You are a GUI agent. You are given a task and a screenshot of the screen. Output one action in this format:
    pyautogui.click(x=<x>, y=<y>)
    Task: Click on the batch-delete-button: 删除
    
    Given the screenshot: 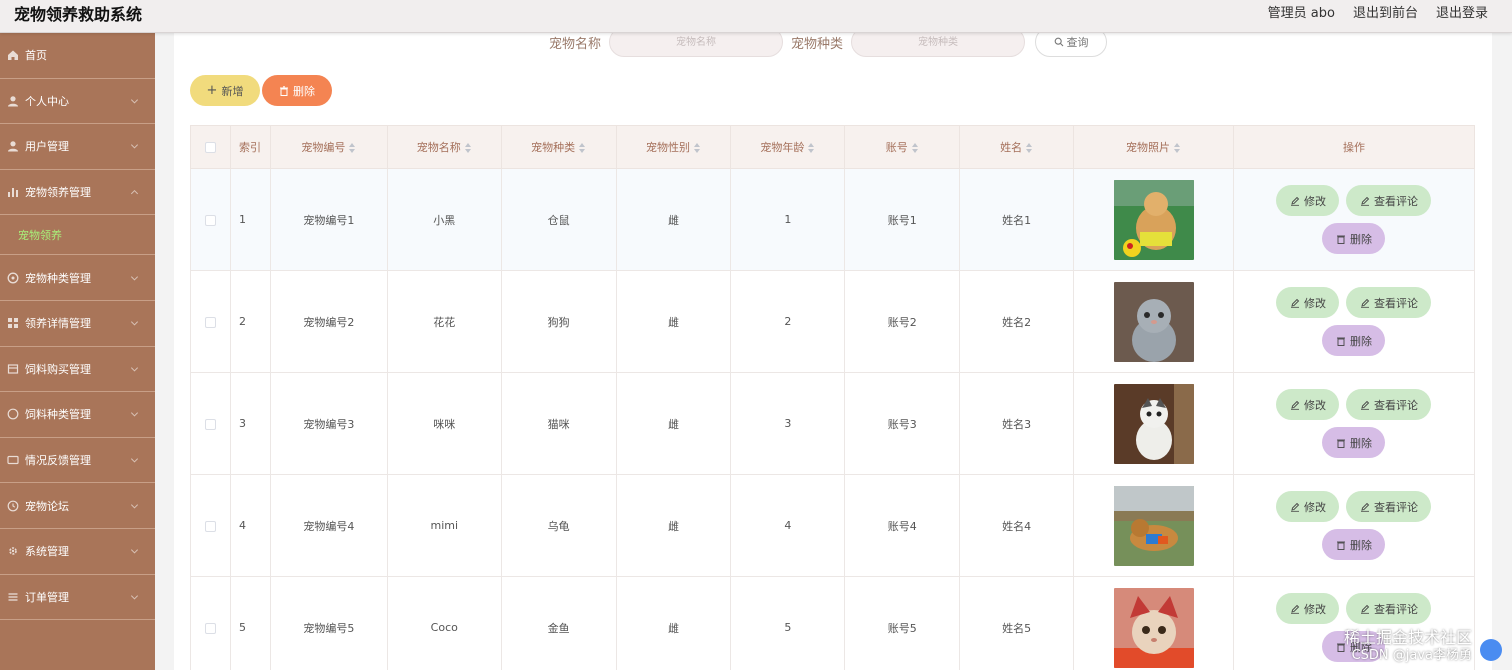 What is the action you would take?
    pyautogui.click(x=297, y=90)
    